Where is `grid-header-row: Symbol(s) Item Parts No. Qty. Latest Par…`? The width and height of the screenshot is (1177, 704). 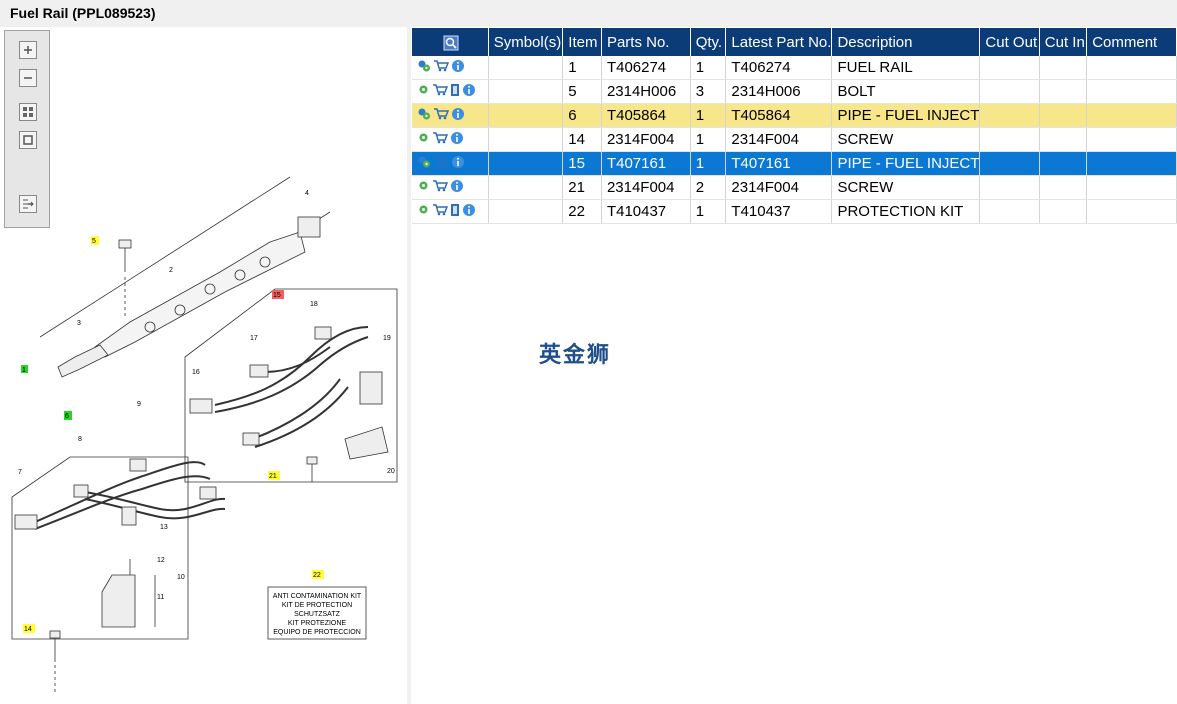
grid-header-row: Symbol(s) Item Parts No. Qty. Latest Par… is located at coordinates (794, 42).